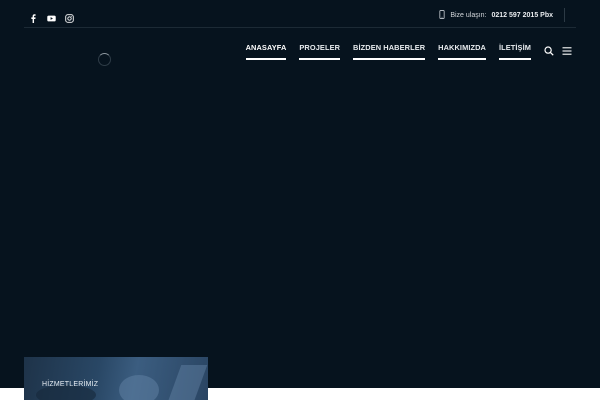 The width and height of the screenshot is (600, 400). Describe the element at coordinates (320, 51) in the screenshot. I see `nav-item-projeler: PROJELER` at that location.